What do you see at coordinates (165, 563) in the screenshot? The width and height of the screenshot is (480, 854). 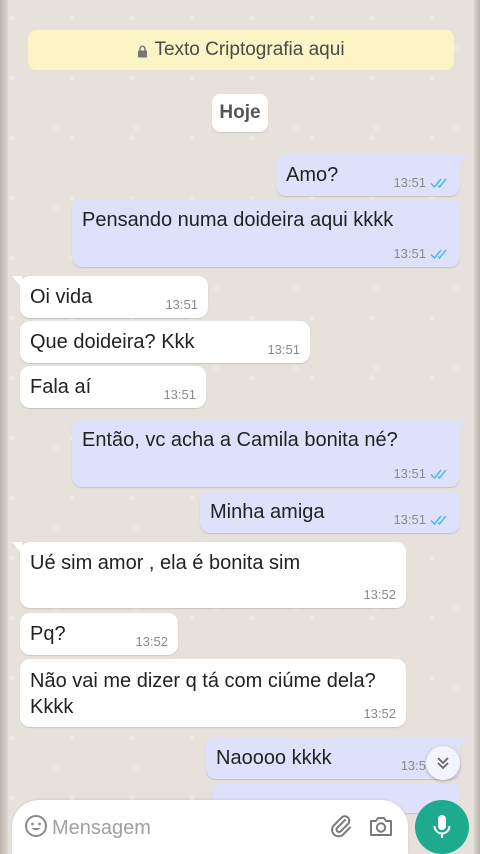 I see `message-text: Ué sim amor , ela é bonita sim` at bounding box center [165, 563].